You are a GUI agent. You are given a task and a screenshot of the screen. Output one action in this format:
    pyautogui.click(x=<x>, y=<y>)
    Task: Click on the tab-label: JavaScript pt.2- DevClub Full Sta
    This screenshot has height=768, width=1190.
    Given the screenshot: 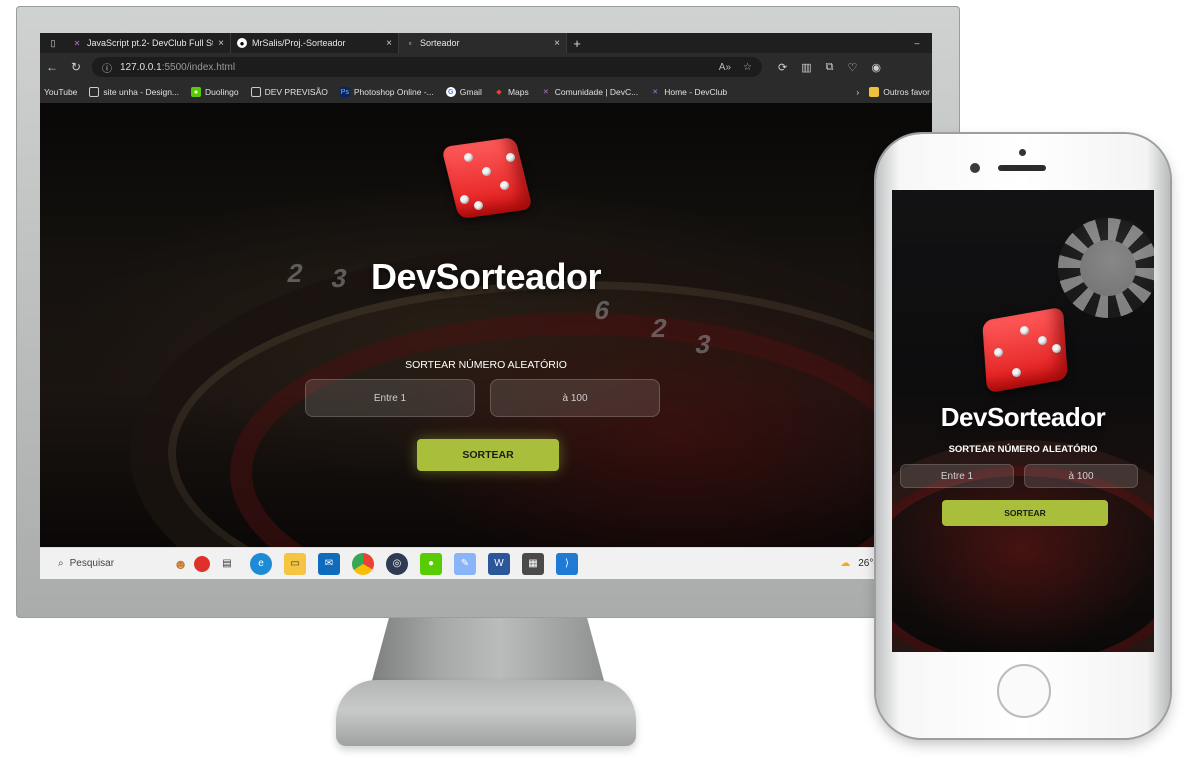 What is the action you would take?
    pyautogui.click(x=150, y=43)
    